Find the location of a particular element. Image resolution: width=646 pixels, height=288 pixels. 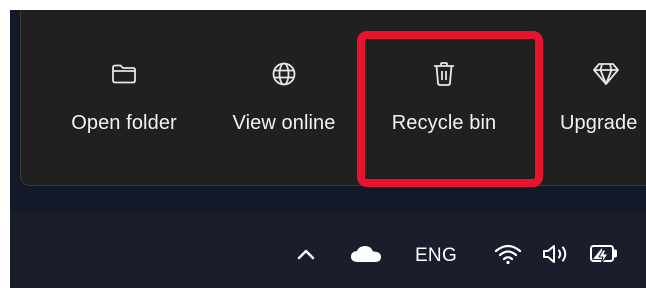

open-folder-label: Open folder is located at coordinates (124, 123).